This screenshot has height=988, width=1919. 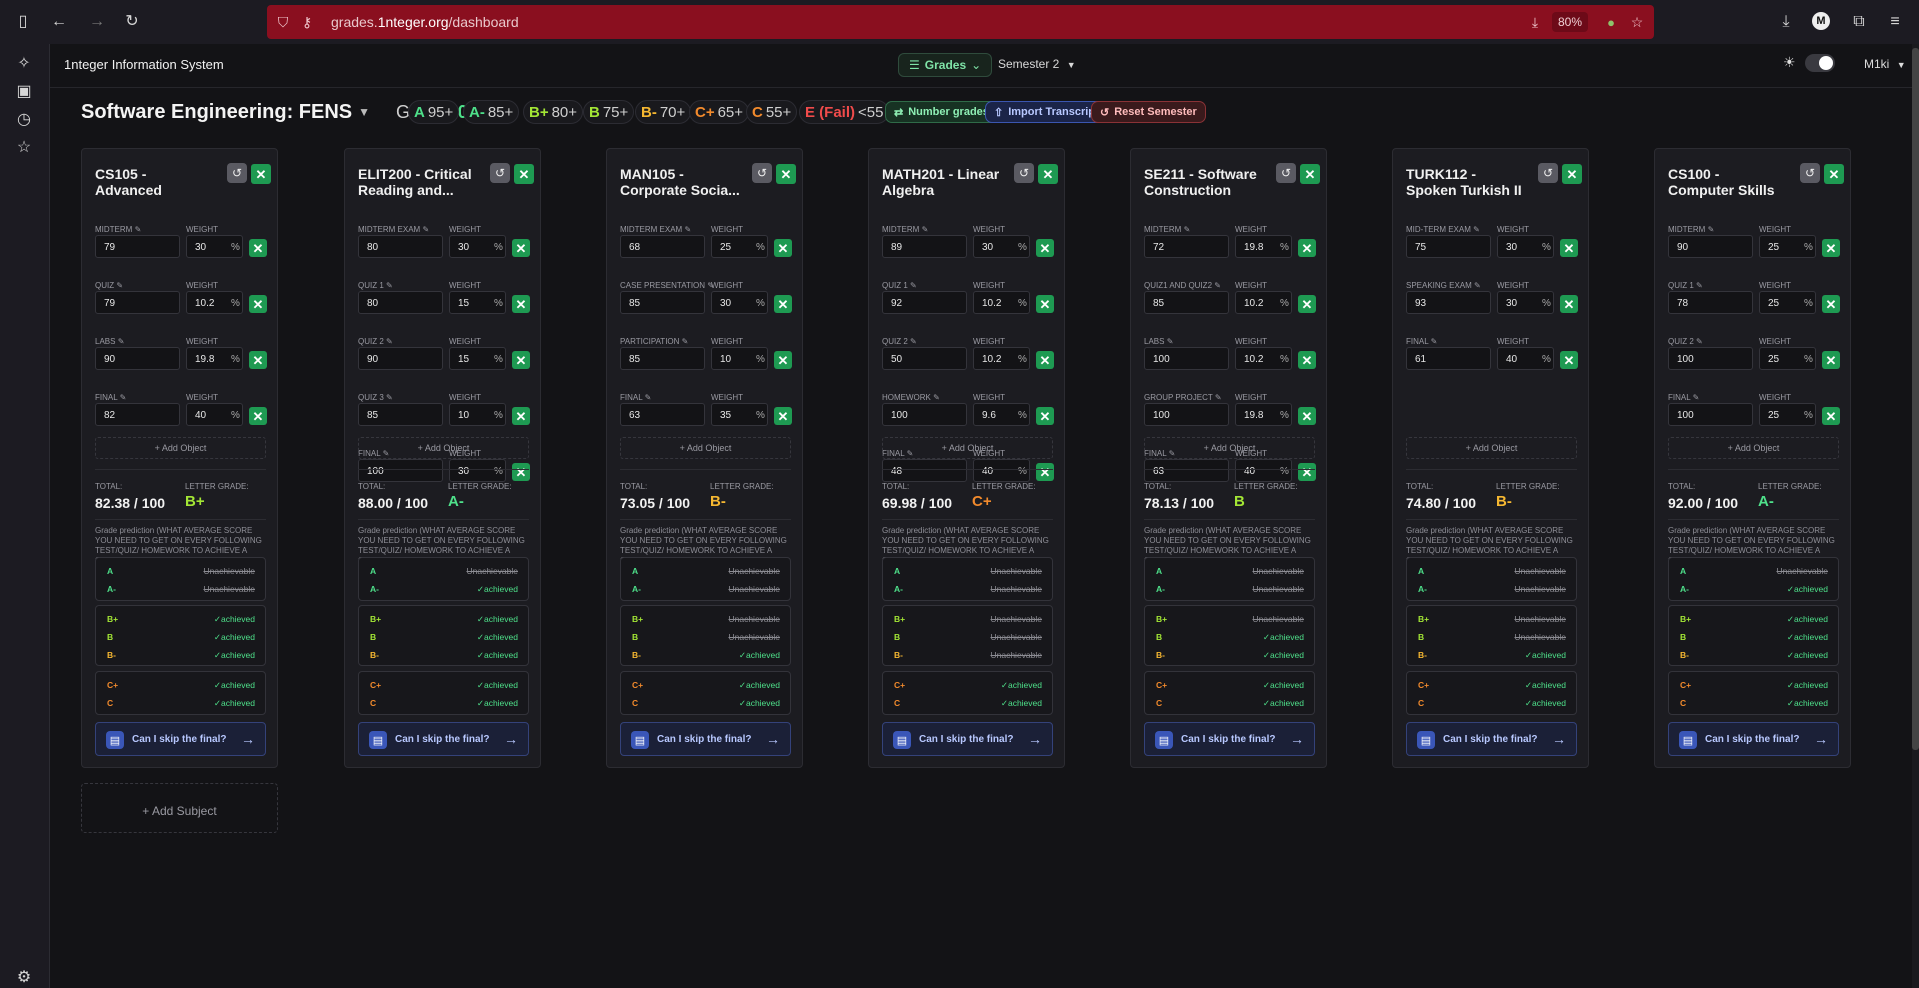 What do you see at coordinates (137, 414) in the screenshot?
I see `score-input: 82` at bounding box center [137, 414].